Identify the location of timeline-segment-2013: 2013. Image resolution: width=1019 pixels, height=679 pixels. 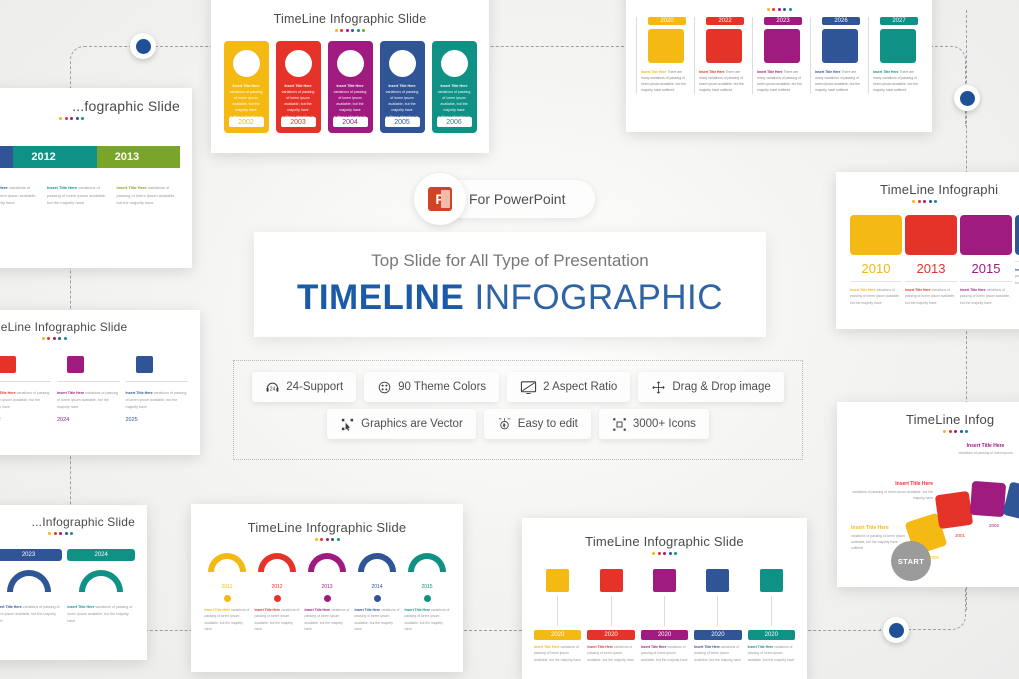
(138, 157).